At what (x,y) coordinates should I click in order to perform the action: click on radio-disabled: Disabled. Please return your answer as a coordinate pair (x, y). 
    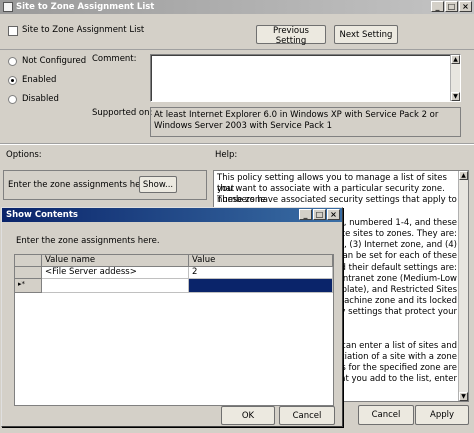
    Looking at the image, I should click on (33, 99).